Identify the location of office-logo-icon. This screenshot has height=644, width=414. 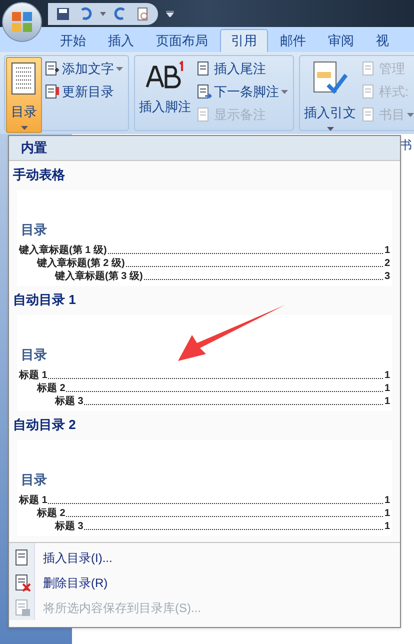
(22, 22).